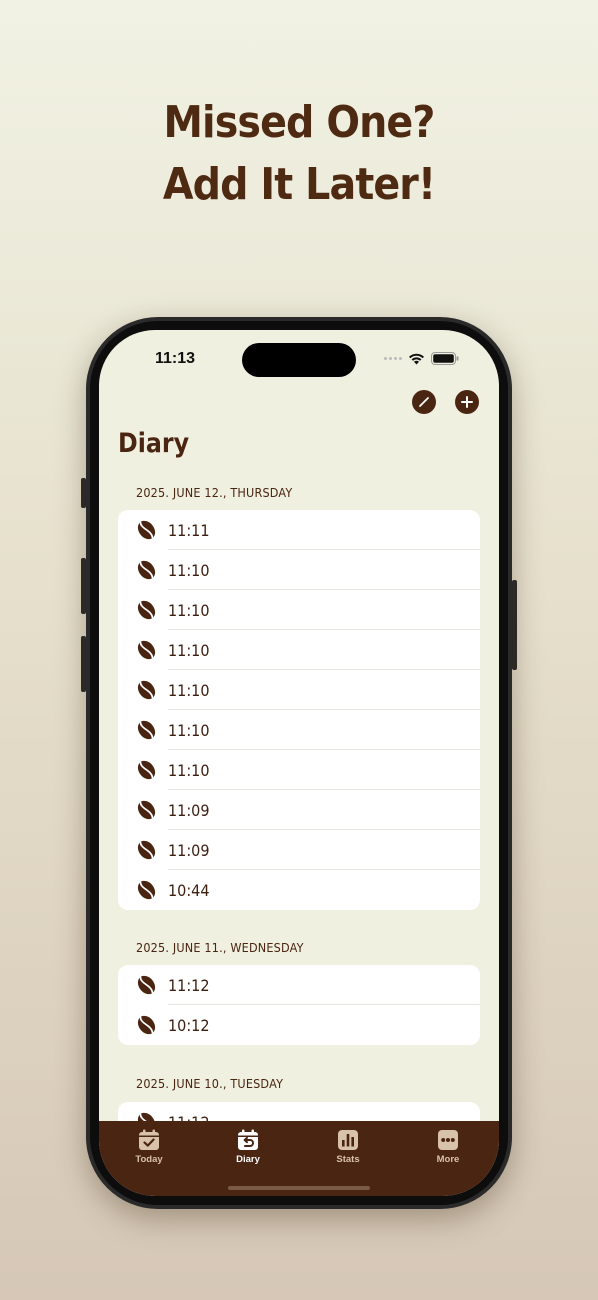  What do you see at coordinates (445, 358) in the screenshot?
I see `battery-icon` at bounding box center [445, 358].